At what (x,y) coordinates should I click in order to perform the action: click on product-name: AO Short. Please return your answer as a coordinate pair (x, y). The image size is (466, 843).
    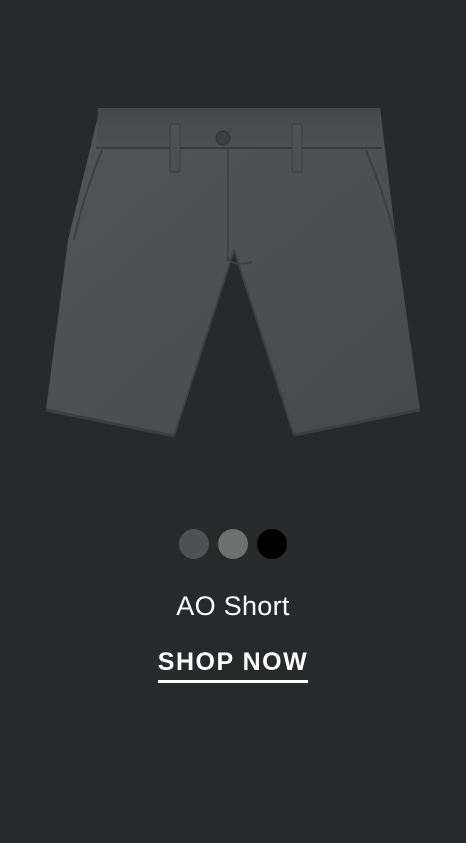
    Looking at the image, I should click on (233, 606).